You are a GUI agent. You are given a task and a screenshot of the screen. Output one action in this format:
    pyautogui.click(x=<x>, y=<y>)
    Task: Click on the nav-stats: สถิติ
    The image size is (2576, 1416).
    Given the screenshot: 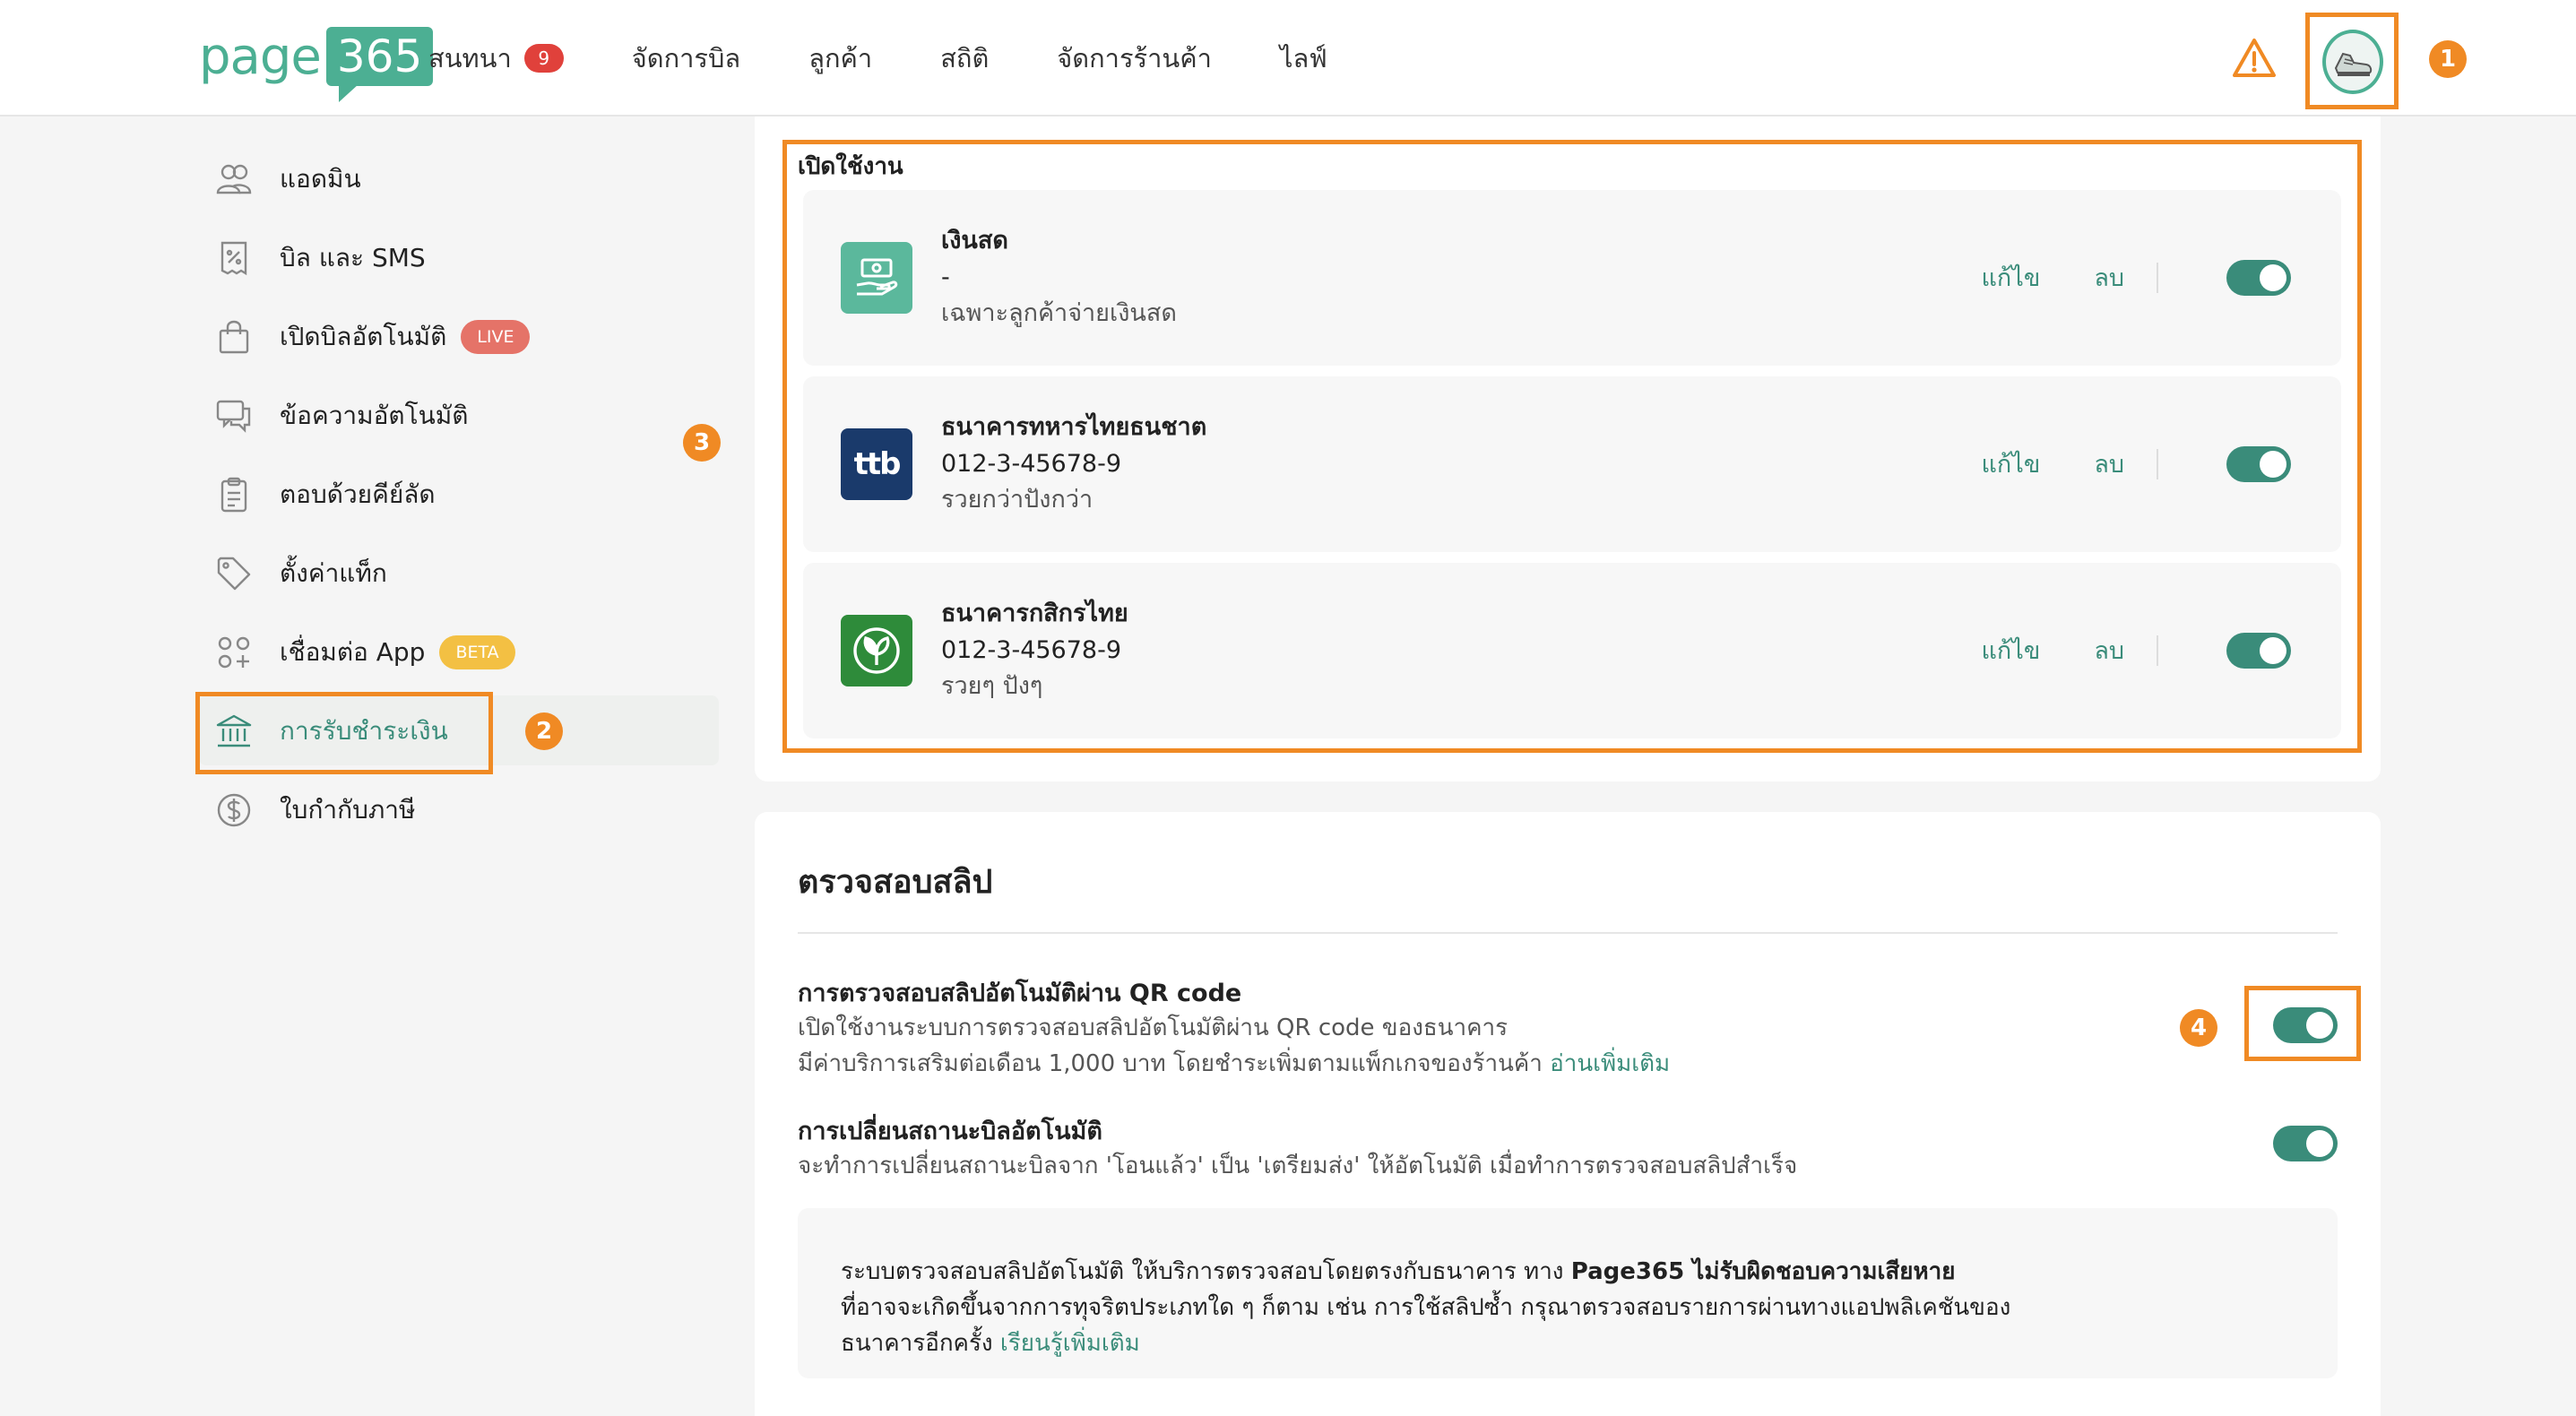 What is the action you would take?
    pyautogui.click(x=964, y=59)
    